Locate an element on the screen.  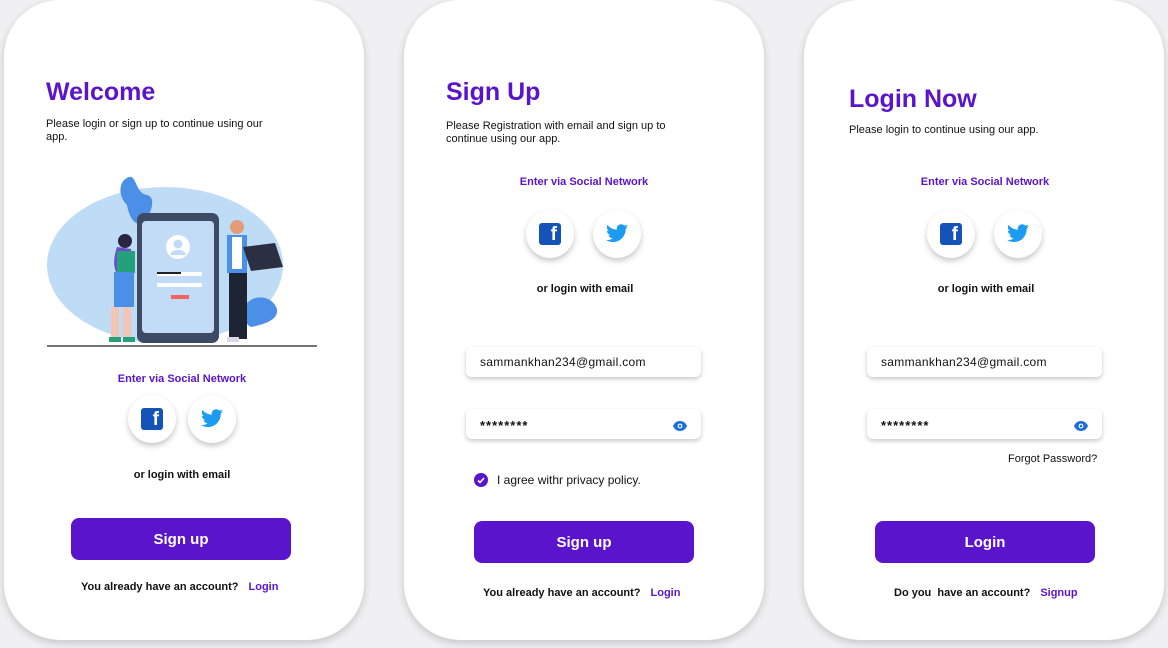
page-title: Login Now is located at coordinates (913, 99).